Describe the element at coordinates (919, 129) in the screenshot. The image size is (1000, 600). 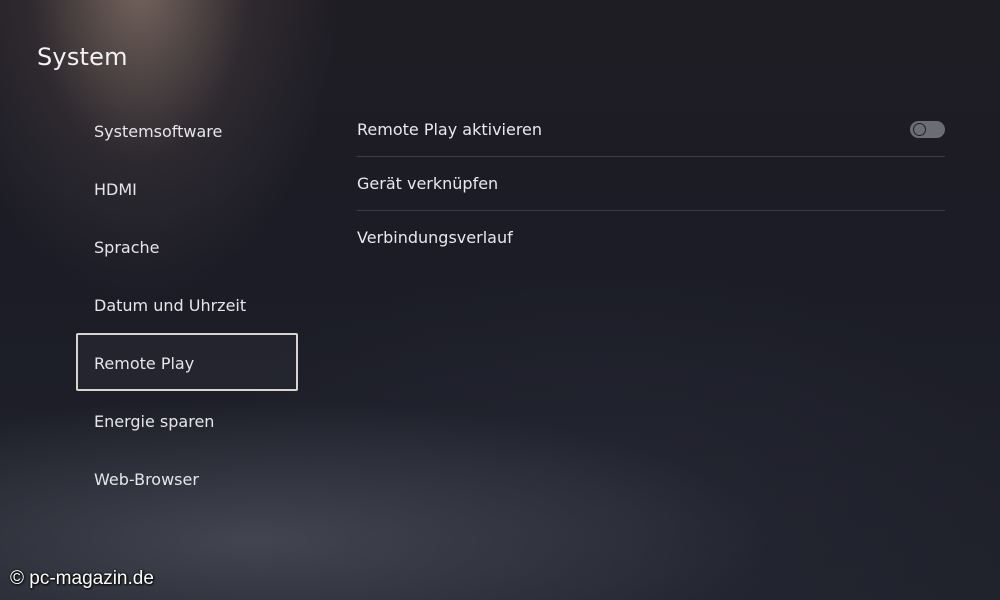
I see `toggle-knob` at that location.